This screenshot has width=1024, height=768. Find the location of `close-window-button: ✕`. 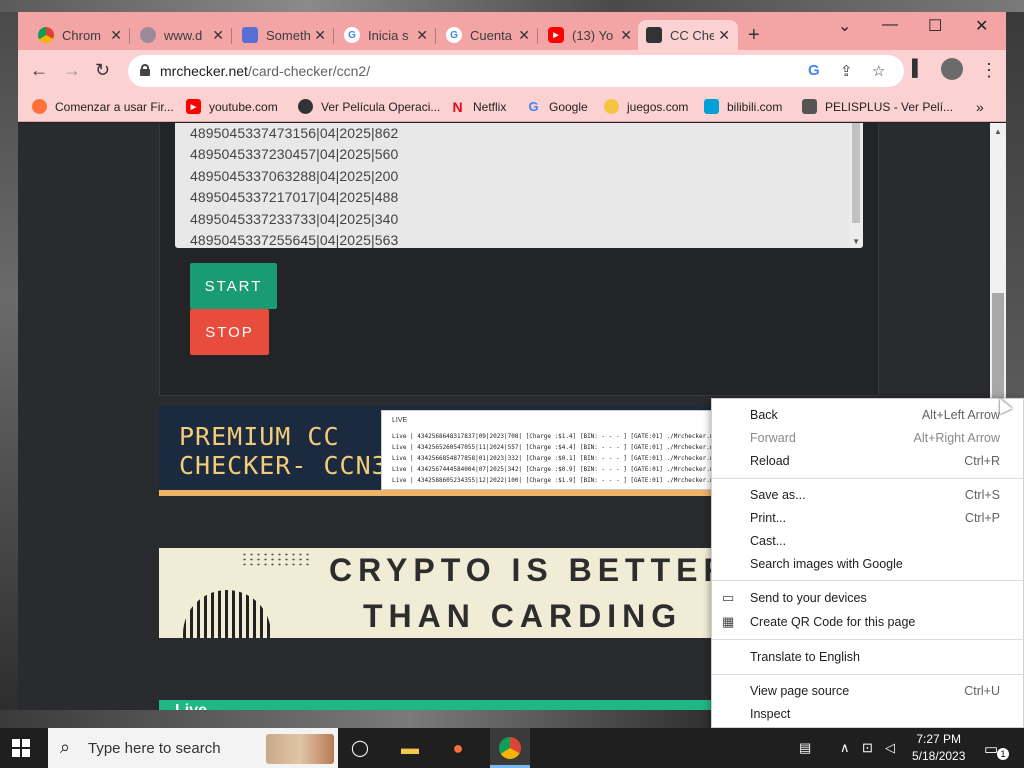

close-window-button: ✕ is located at coordinates (981, 26).